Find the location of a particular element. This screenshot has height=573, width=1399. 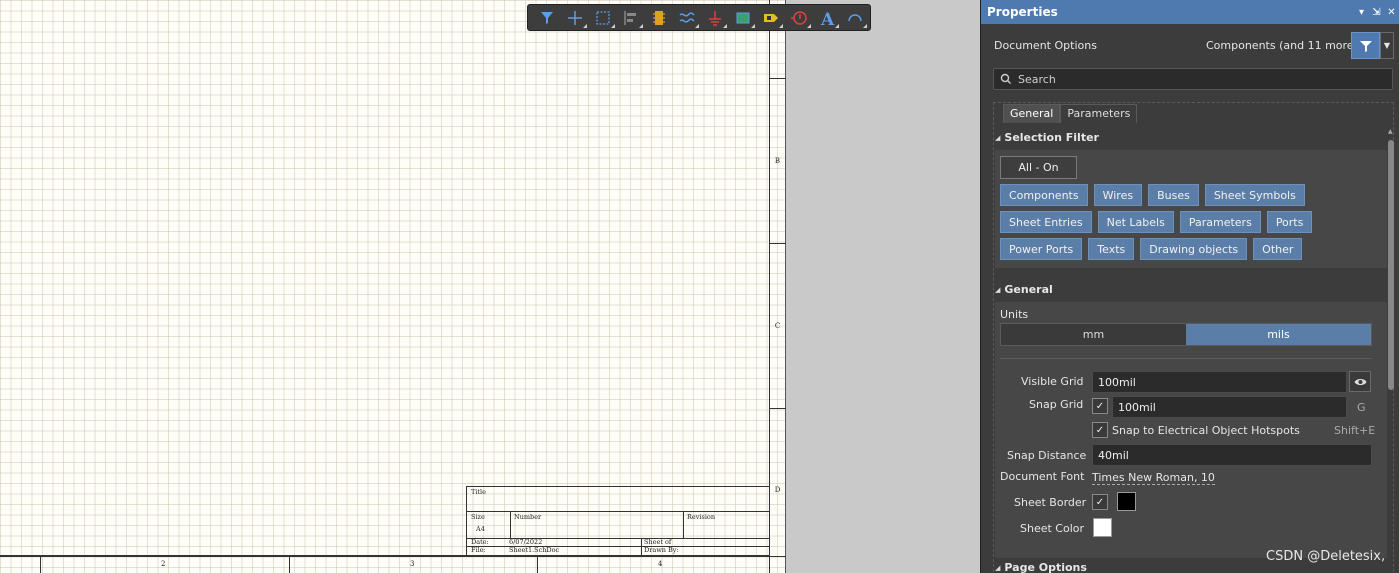

search-icon is located at coordinates (1005, 78).